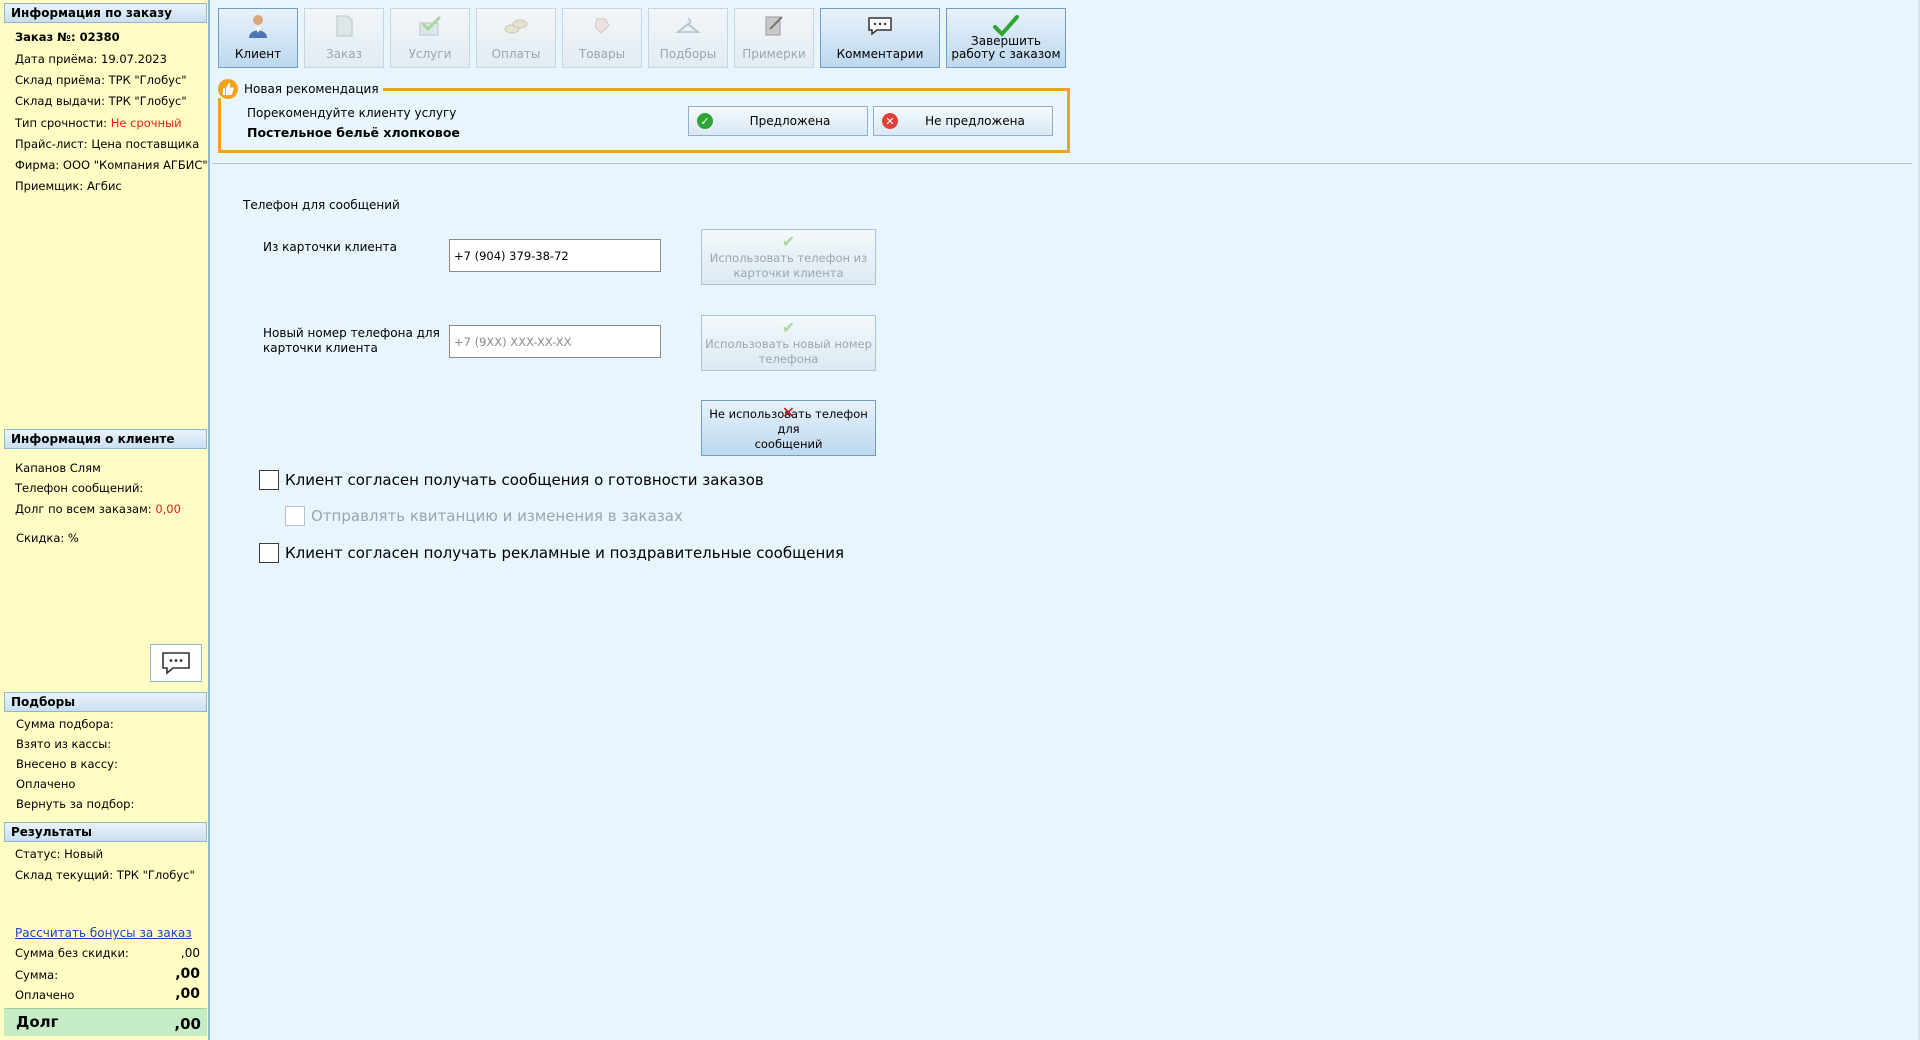  What do you see at coordinates (602, 54) in the screenshot?
I see `goods-button-label: Товары` at bounding box center [602, 54].